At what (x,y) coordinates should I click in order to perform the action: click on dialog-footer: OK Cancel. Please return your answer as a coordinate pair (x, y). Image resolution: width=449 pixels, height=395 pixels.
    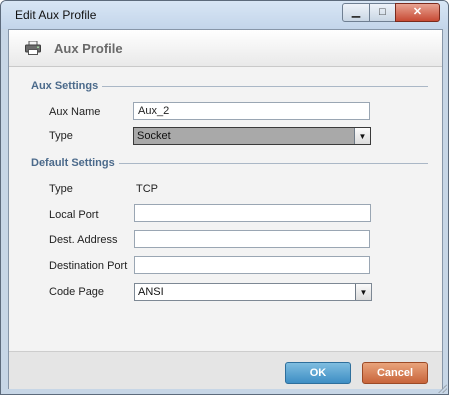
    Looking at the image, I should click on (225, 370).